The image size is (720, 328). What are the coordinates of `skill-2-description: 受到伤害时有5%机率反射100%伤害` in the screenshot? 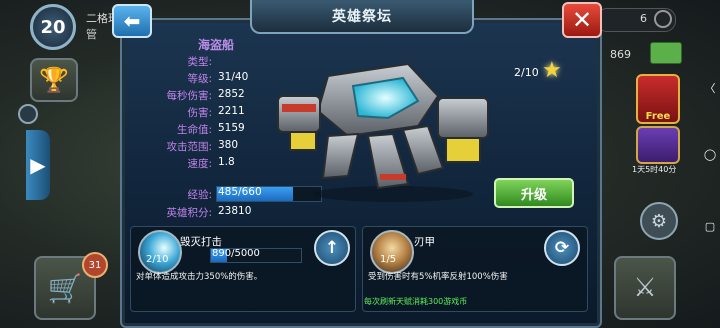 It's located at (438, 277).